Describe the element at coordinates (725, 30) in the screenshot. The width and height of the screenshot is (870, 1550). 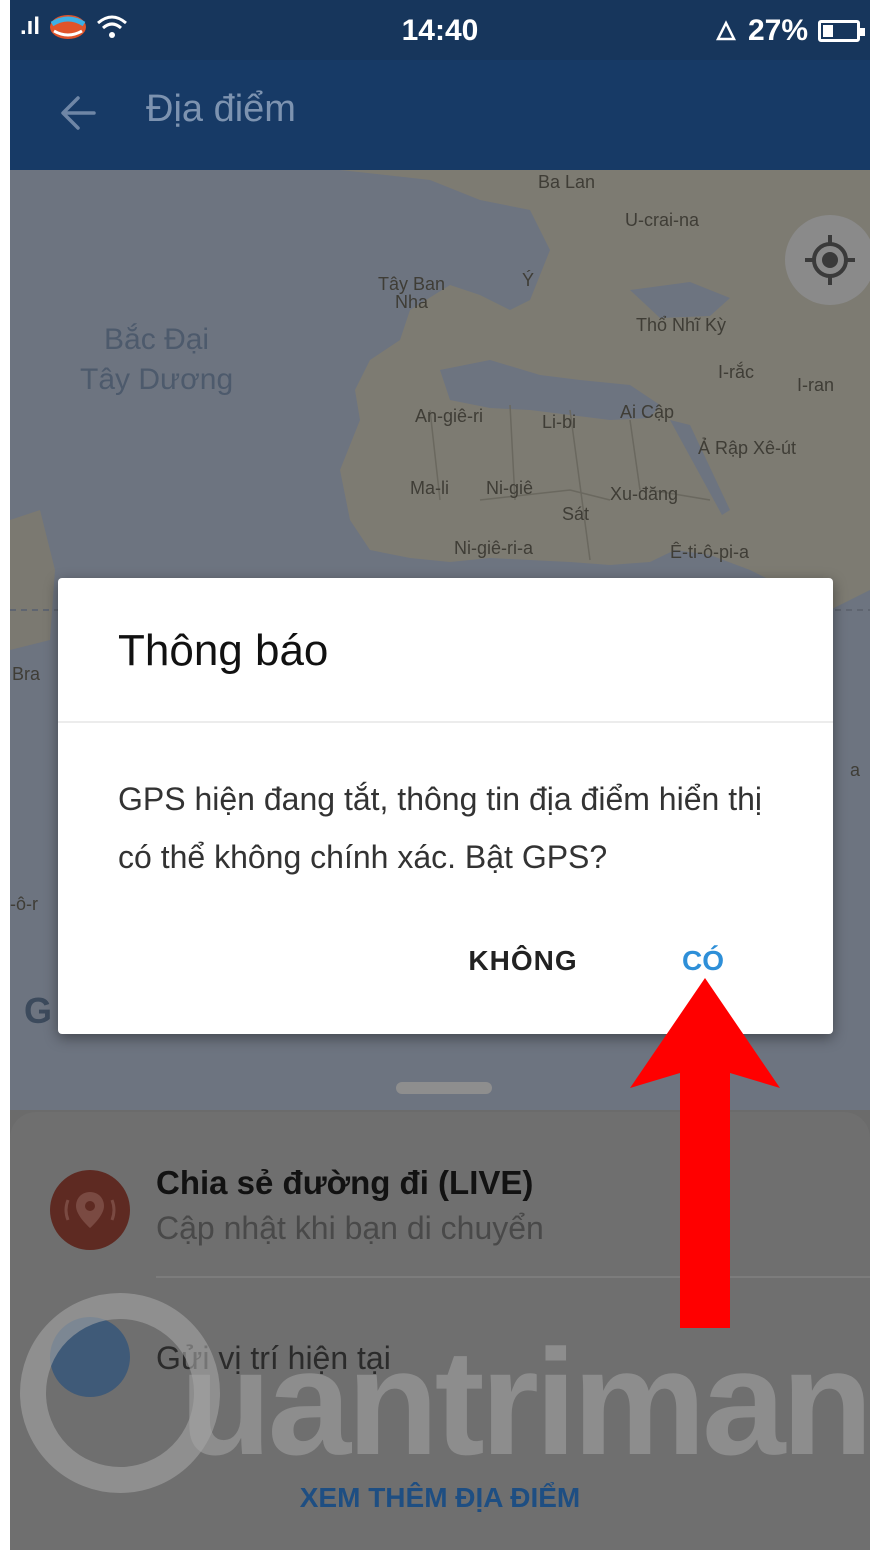
I see `alarm-icon` at that location.